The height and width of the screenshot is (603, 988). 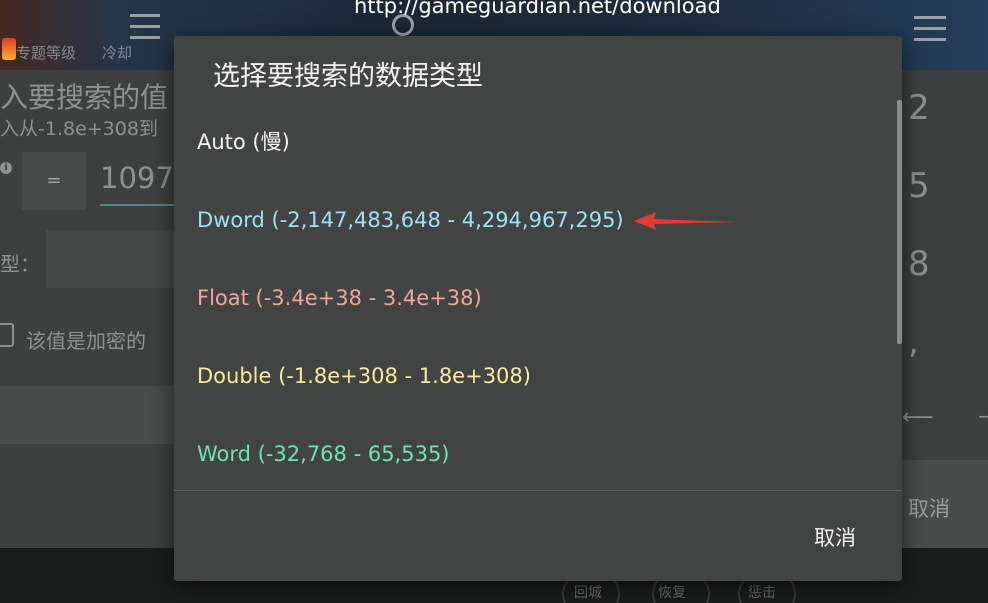 What do you see at coordinates (116, 259) in the screenshot?
I see `type-select` at bounding box center [116, 259].